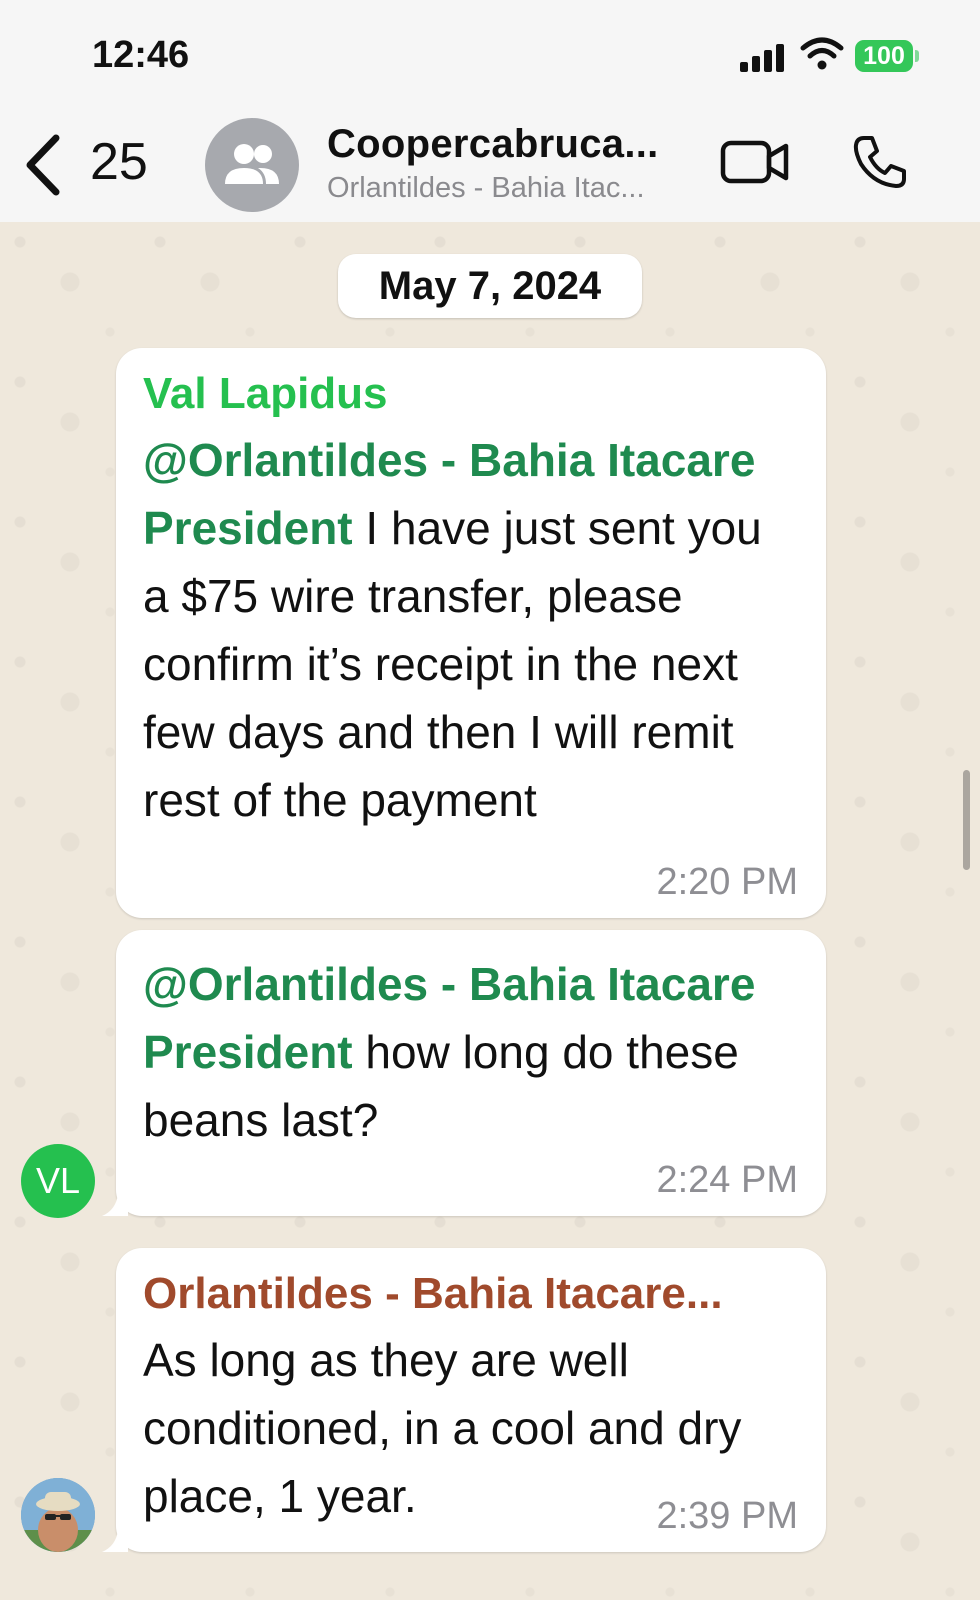  I want to click on battery-indicator: 100, so click(887, 56).